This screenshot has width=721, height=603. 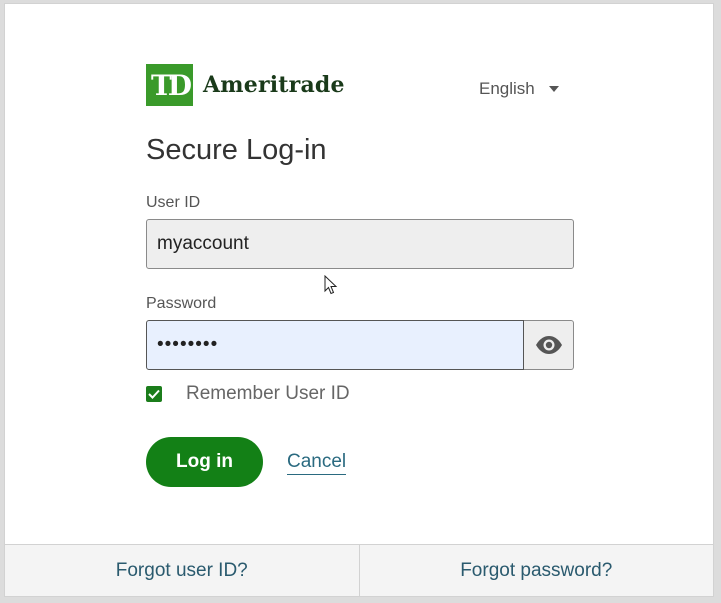 I want to click on remember-checkbox, so click(x=154, y=394).